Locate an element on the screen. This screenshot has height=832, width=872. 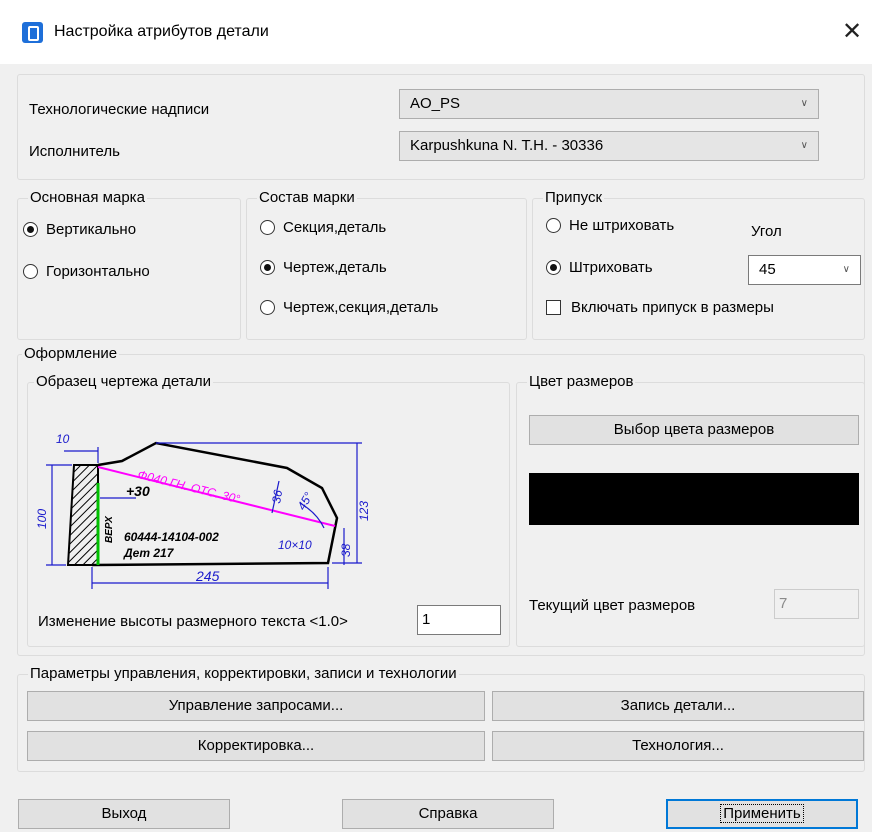
window-title: Настройка атрибутов детали is located at coordinates (161, 31).